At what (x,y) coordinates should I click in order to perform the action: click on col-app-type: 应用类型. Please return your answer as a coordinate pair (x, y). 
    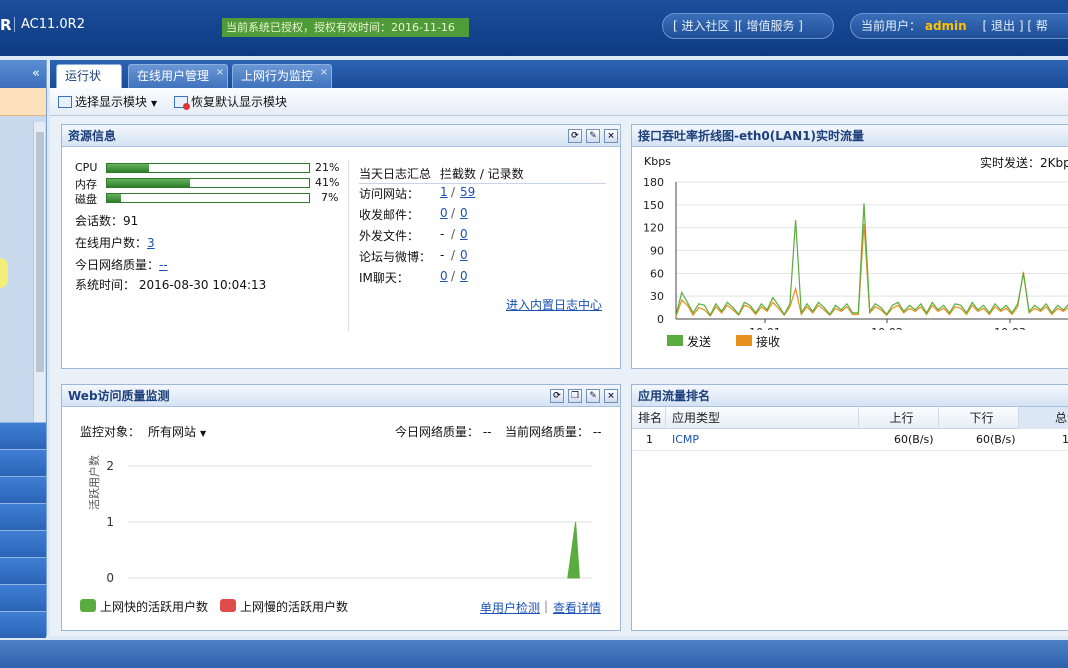
    Looking at the image, I should click on (762, 418).